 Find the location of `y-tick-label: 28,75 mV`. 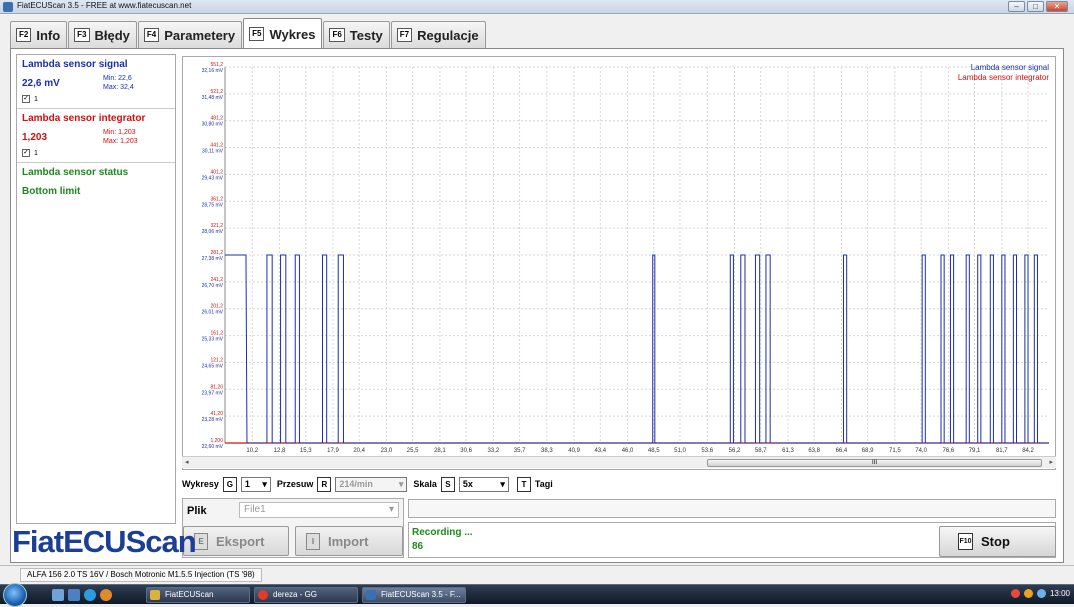

y-tick-label: 28,75 mV is located at coordinates (213, 205).